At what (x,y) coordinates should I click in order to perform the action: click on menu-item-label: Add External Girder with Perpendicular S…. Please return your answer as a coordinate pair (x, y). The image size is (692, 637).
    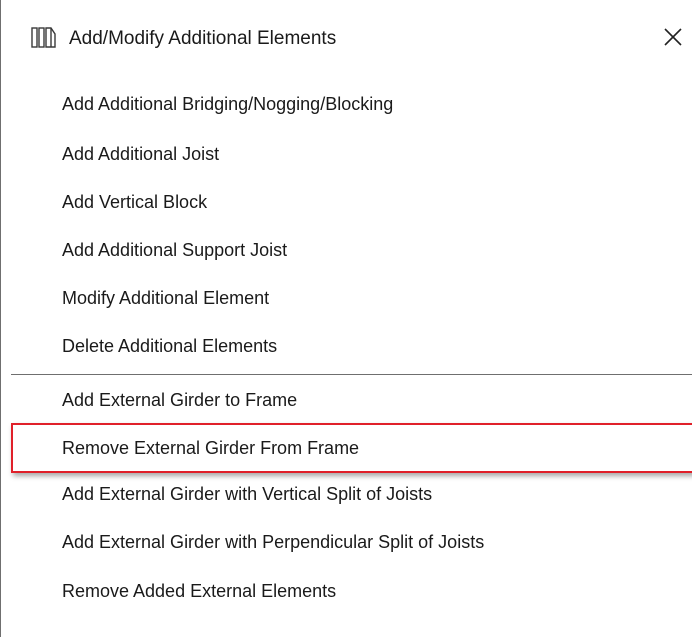
    Looking at the image, I should click on (273, 542).